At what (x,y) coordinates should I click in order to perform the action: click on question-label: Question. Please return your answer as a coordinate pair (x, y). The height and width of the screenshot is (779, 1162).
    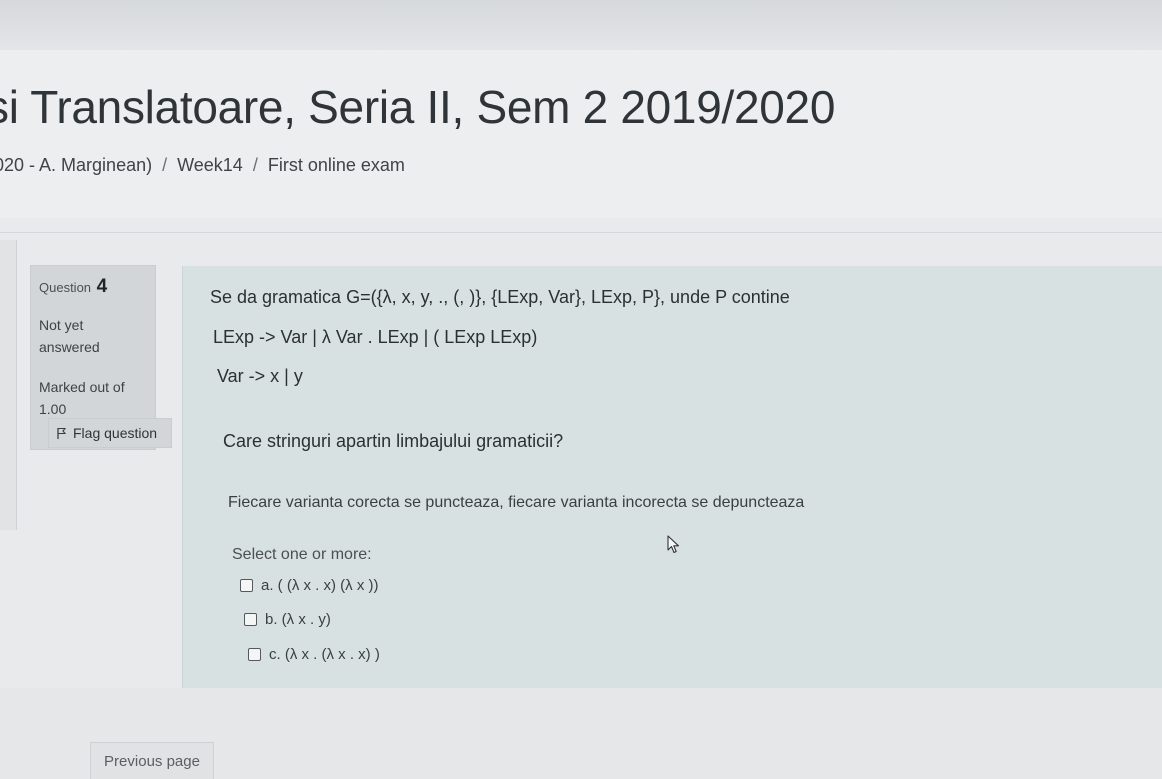
    Looking at the image, I should click on (65, 287).